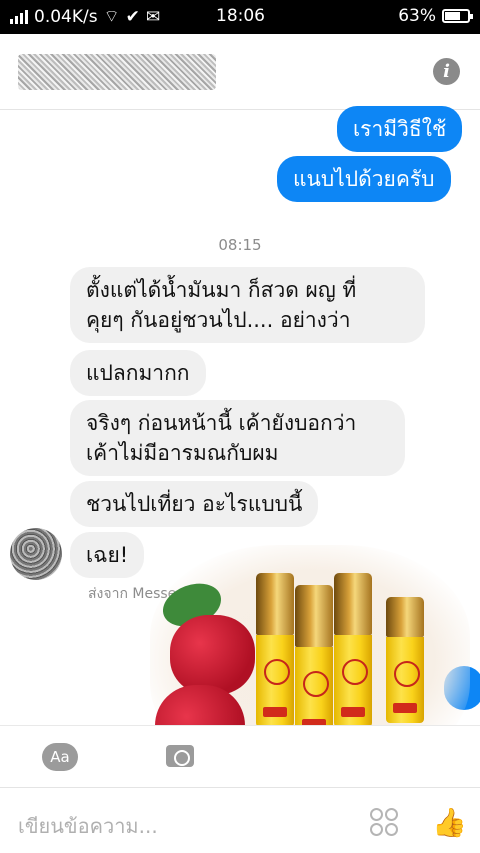 The image size is (480, 853). What do you see at coordinates (400, 129) in the screenshot?
I see `outgoing-message: เรามีวิธีใช้` at bounding box center [400, 129].